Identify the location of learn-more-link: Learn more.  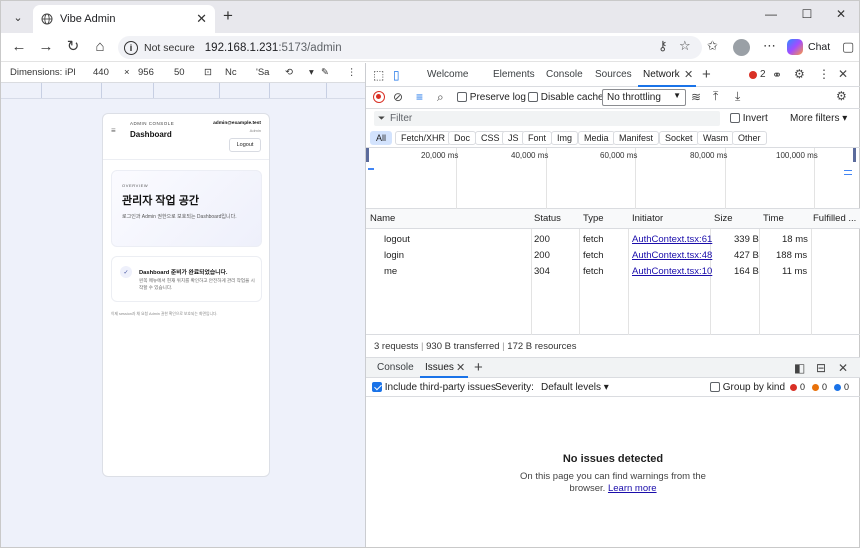
(632, 488).